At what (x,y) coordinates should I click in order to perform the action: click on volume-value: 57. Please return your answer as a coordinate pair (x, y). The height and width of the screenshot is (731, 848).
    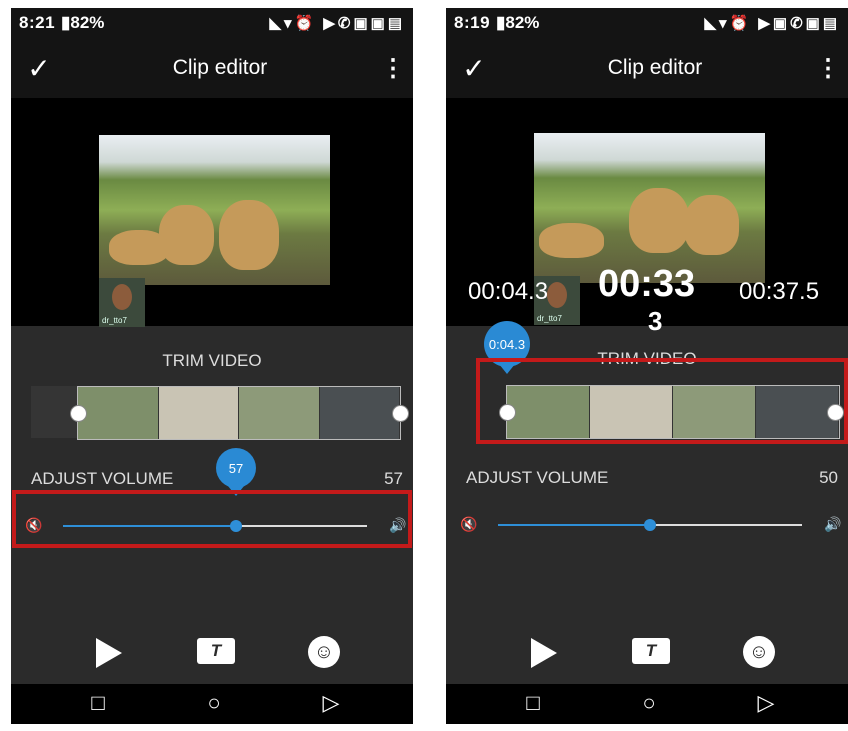
    Looking at the image, I should click on (393, 478).